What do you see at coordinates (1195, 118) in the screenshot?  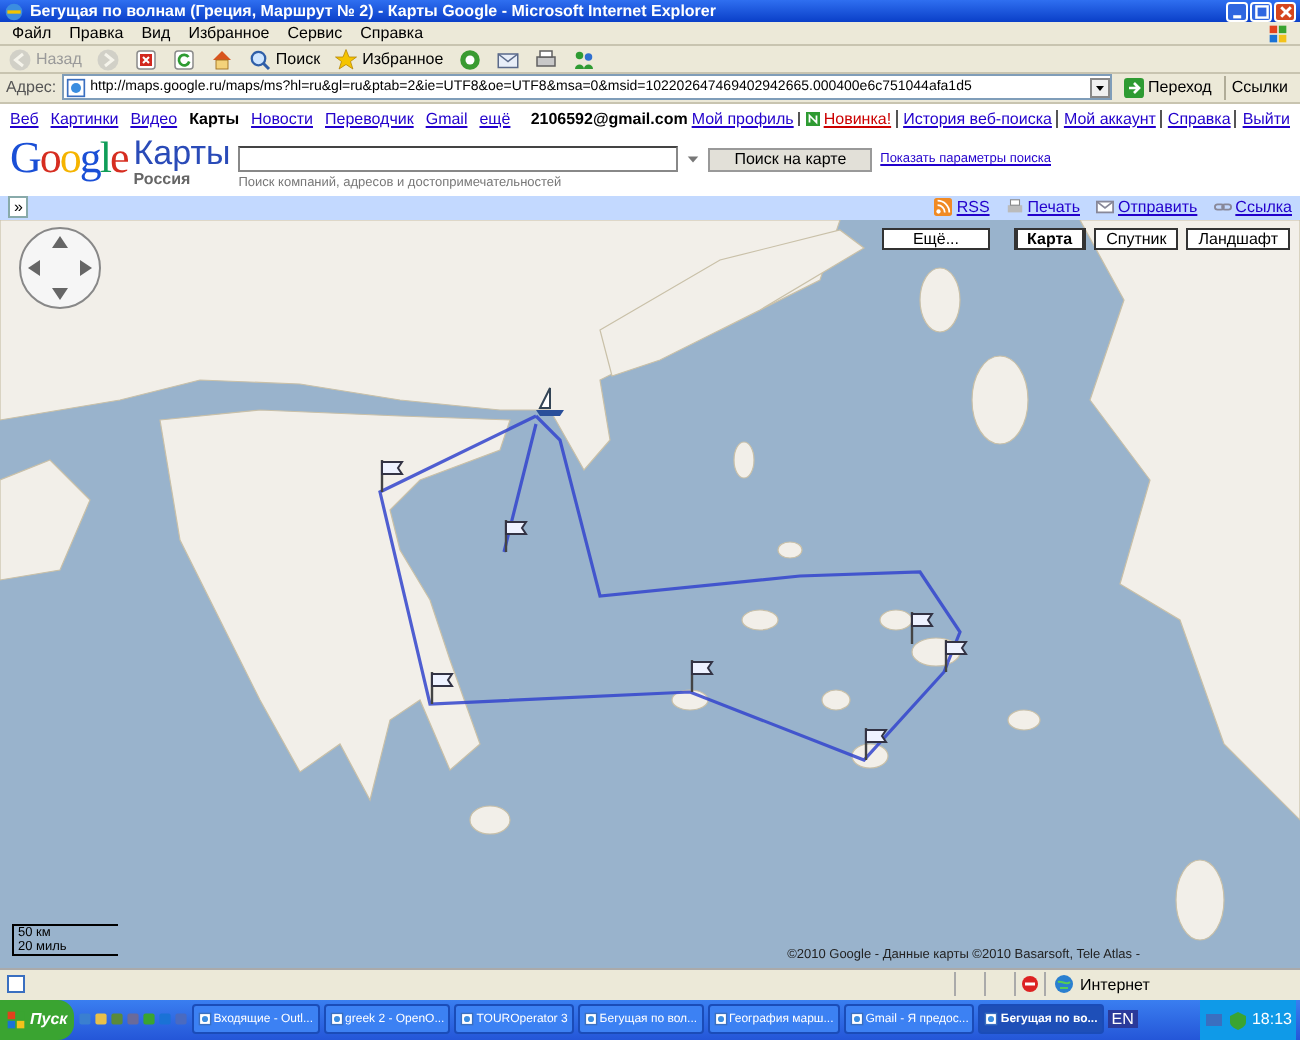 I see `account-link: Справка` at bounding box center [1195, 118].